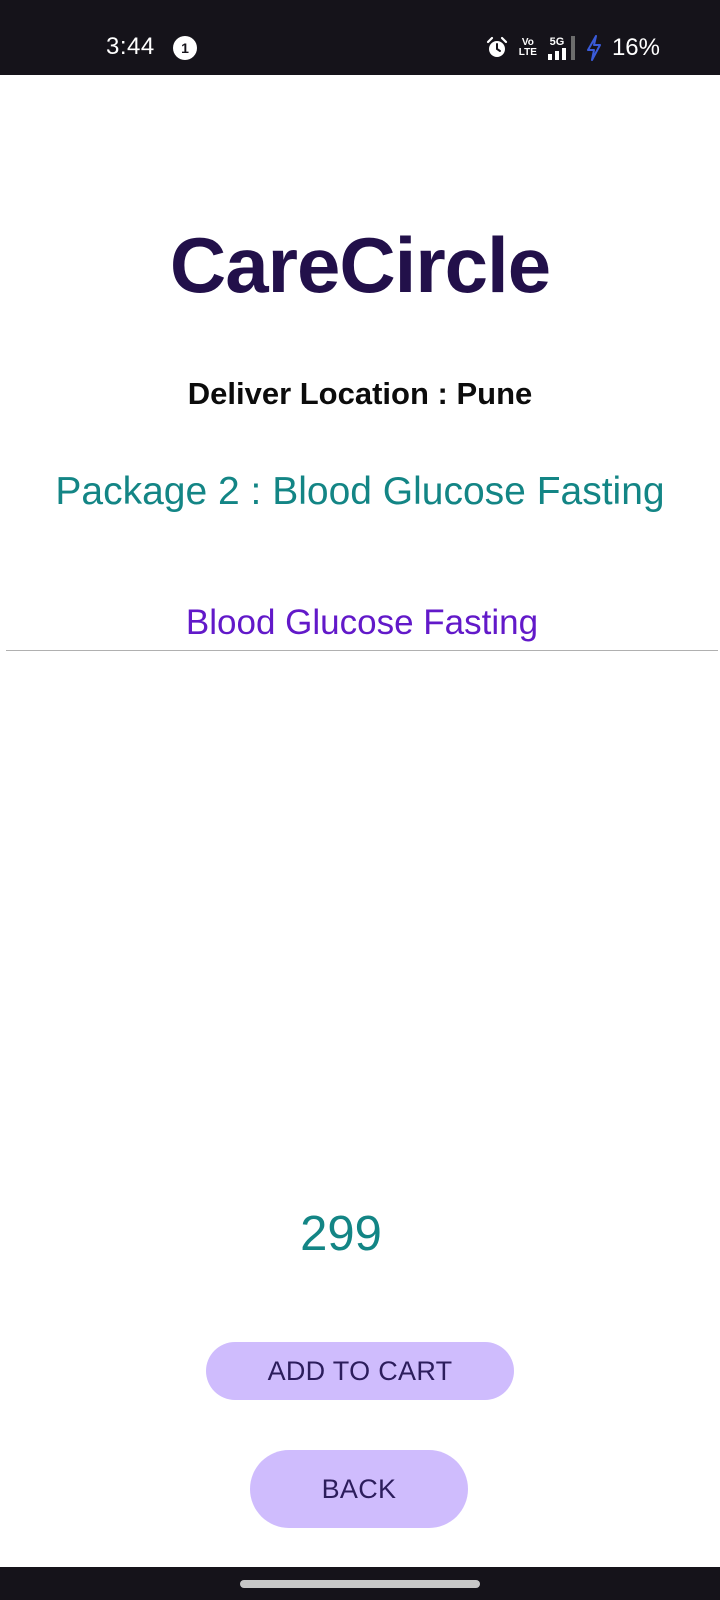  Describe the element at coordinates (527, 52) in the screenshot. I see `volte-label-bottom: LTE` at that location.